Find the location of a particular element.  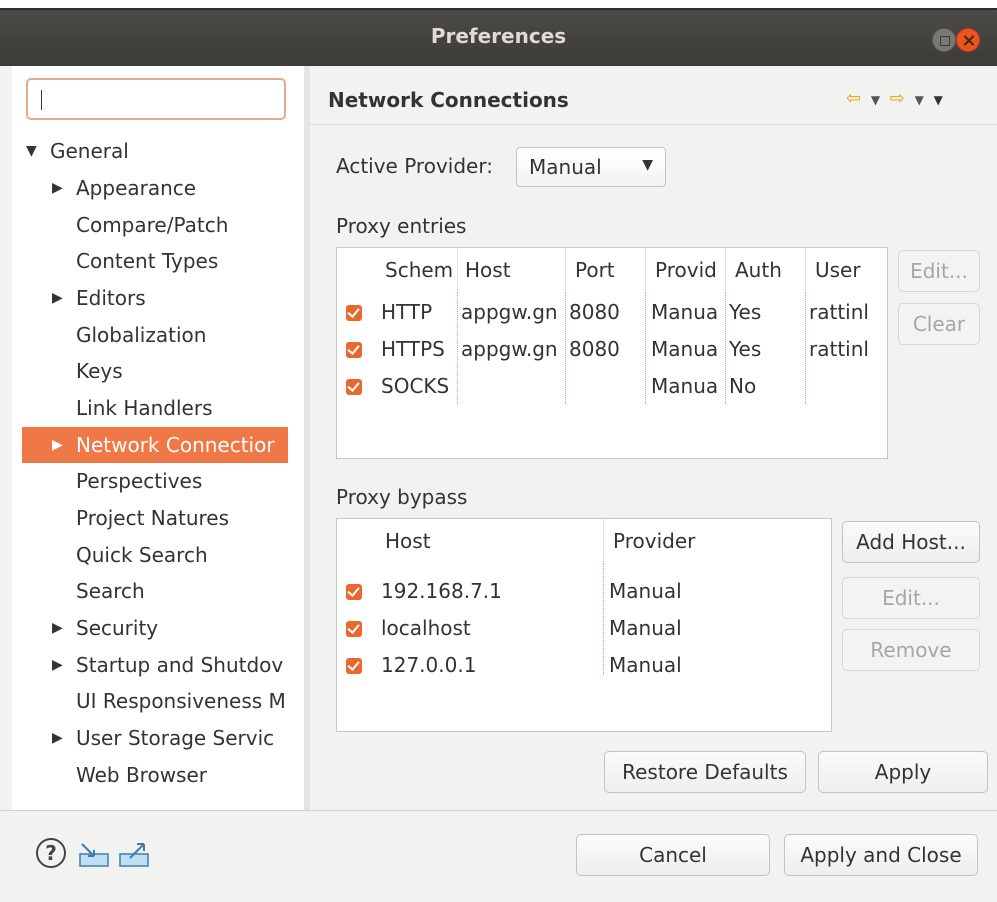

tree-item-compare-patch: Compare/Patch is located at coordinates (152, 225).